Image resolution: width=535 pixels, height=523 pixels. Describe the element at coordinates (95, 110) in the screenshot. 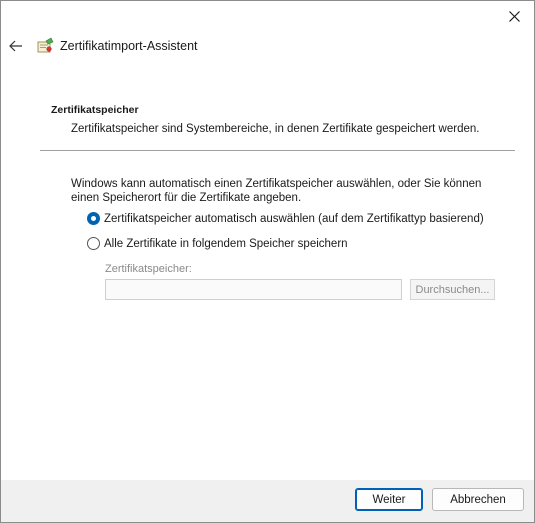

I see `section-heading: Zertifikatspeicher` at that location.